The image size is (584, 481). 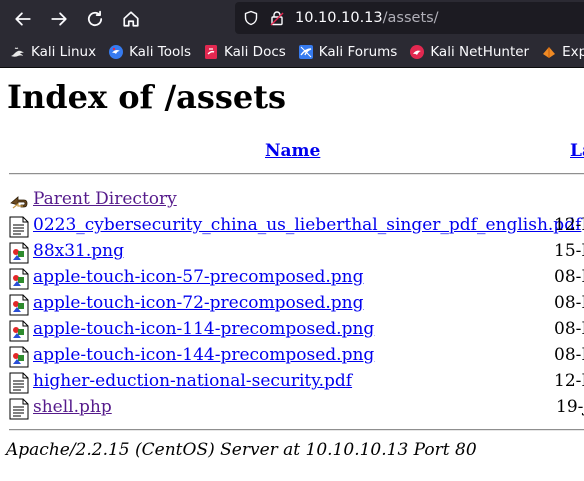 I want to click on insecure-lock-icon, so click(x=277, y=18).